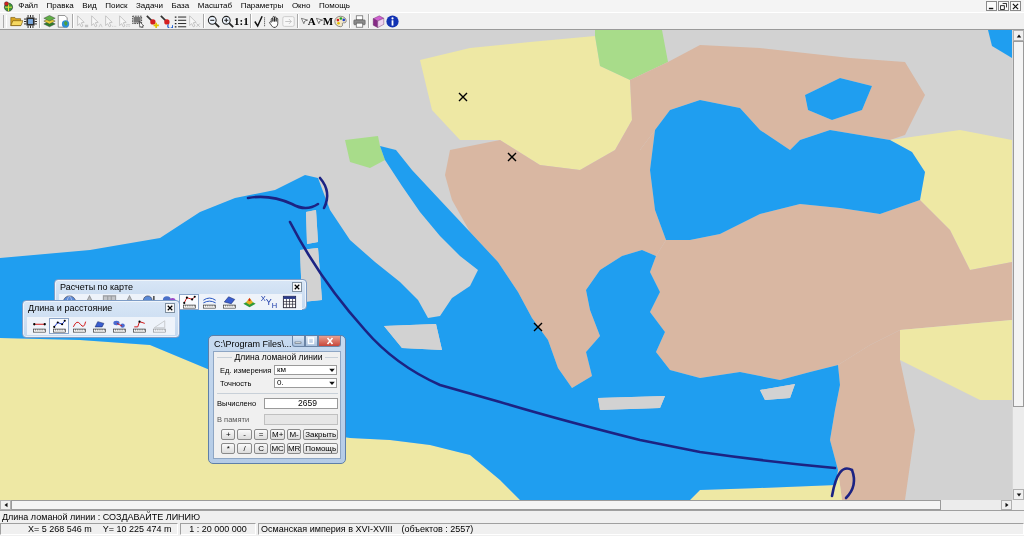 The image size is (1024, 536). I want to click on dropdown: км, so click(305, 370).